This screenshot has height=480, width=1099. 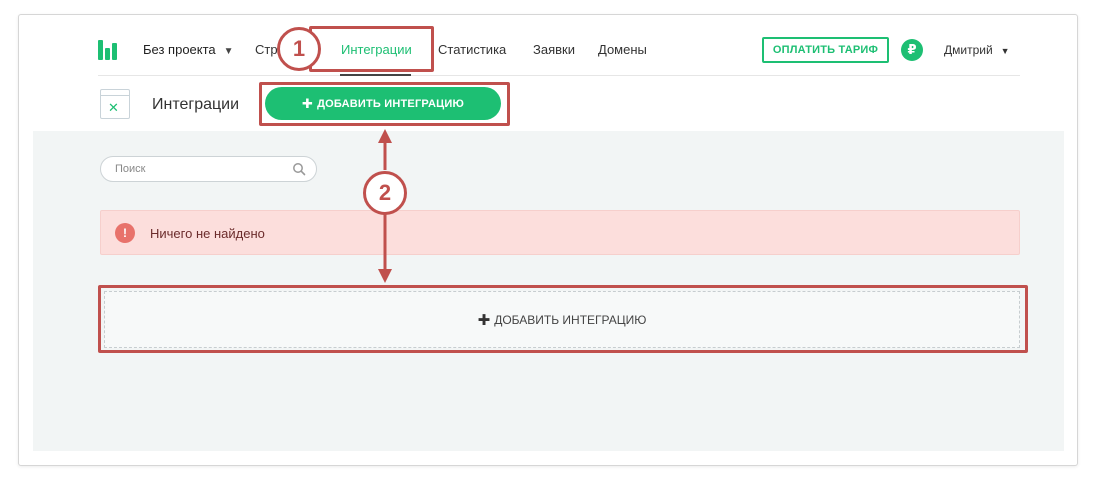 I want to click on annotation-step-1: 1, so click(x=299, y=49).